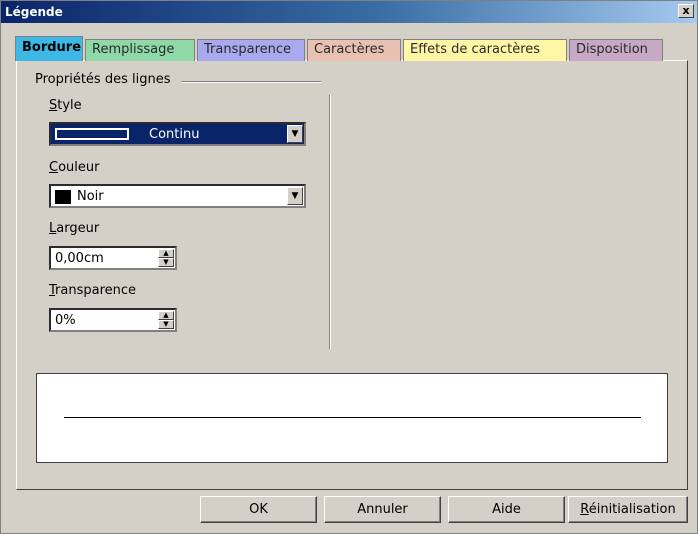  What do you see at coordinates (65, 320) in the screenshot?
I see `transparency-value: 0%` at bounding box center [65, 320].